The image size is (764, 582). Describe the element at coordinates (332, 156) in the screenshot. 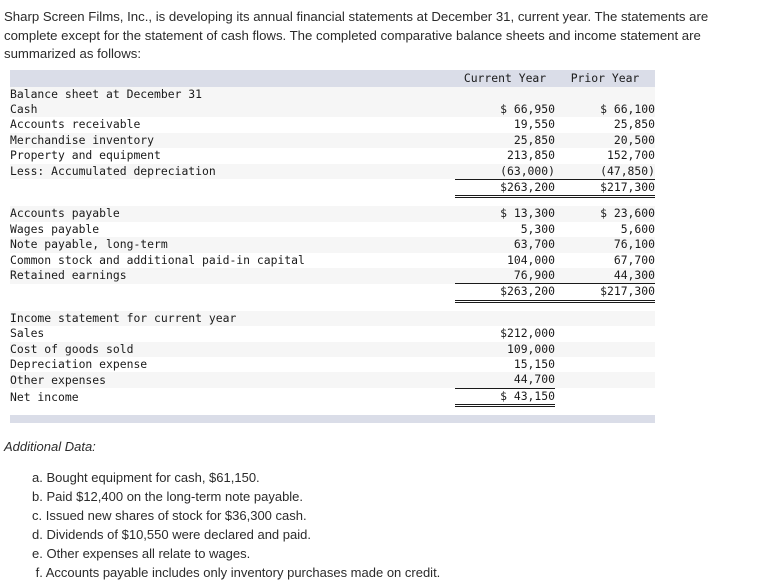

I see `table-row: Property and equipment 213,850 152,700` at that location.